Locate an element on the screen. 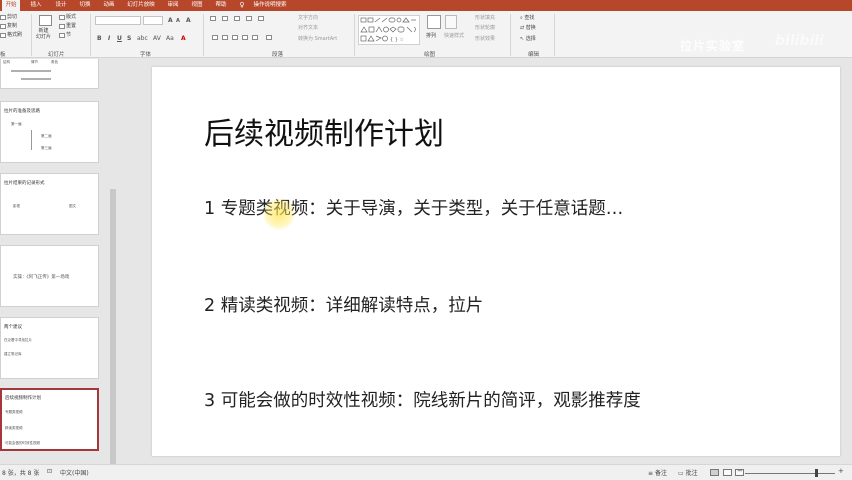 The height and width of the screenshot is (480, 852). shape-outline-button: 形状轮廓 is located at coordinates (485, 28).